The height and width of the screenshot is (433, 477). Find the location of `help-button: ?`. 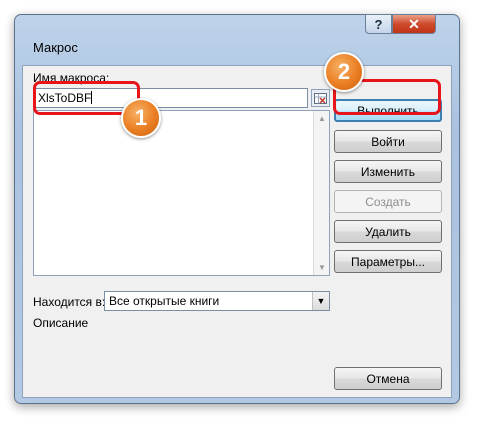

help-button: ? is located at coordinates (378, 24).